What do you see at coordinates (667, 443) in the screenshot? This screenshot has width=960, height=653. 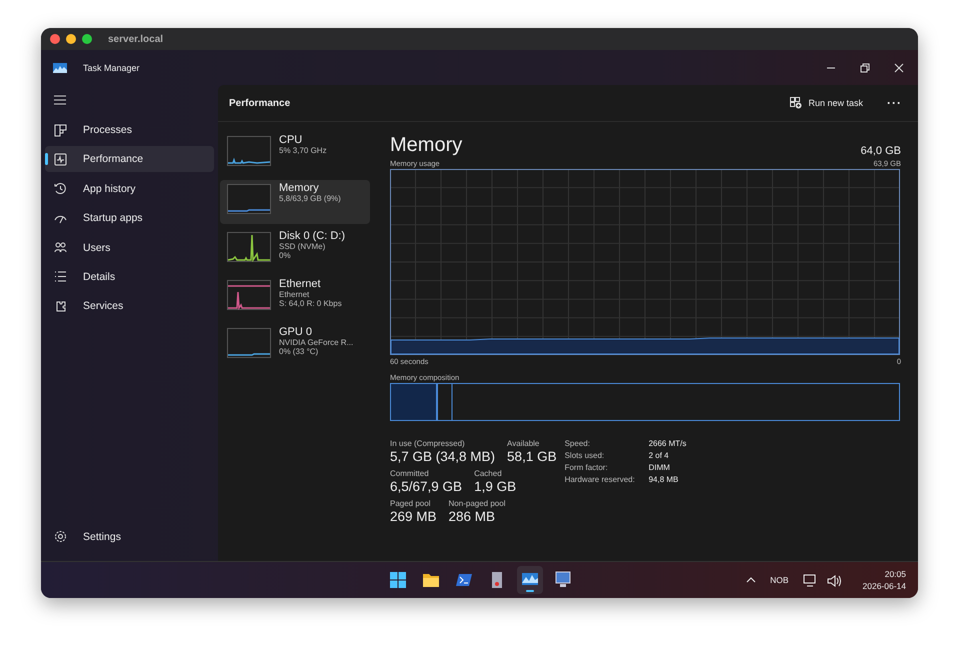 I see `spec-value: 2666 MT/s` at bounding box center [667, 443].